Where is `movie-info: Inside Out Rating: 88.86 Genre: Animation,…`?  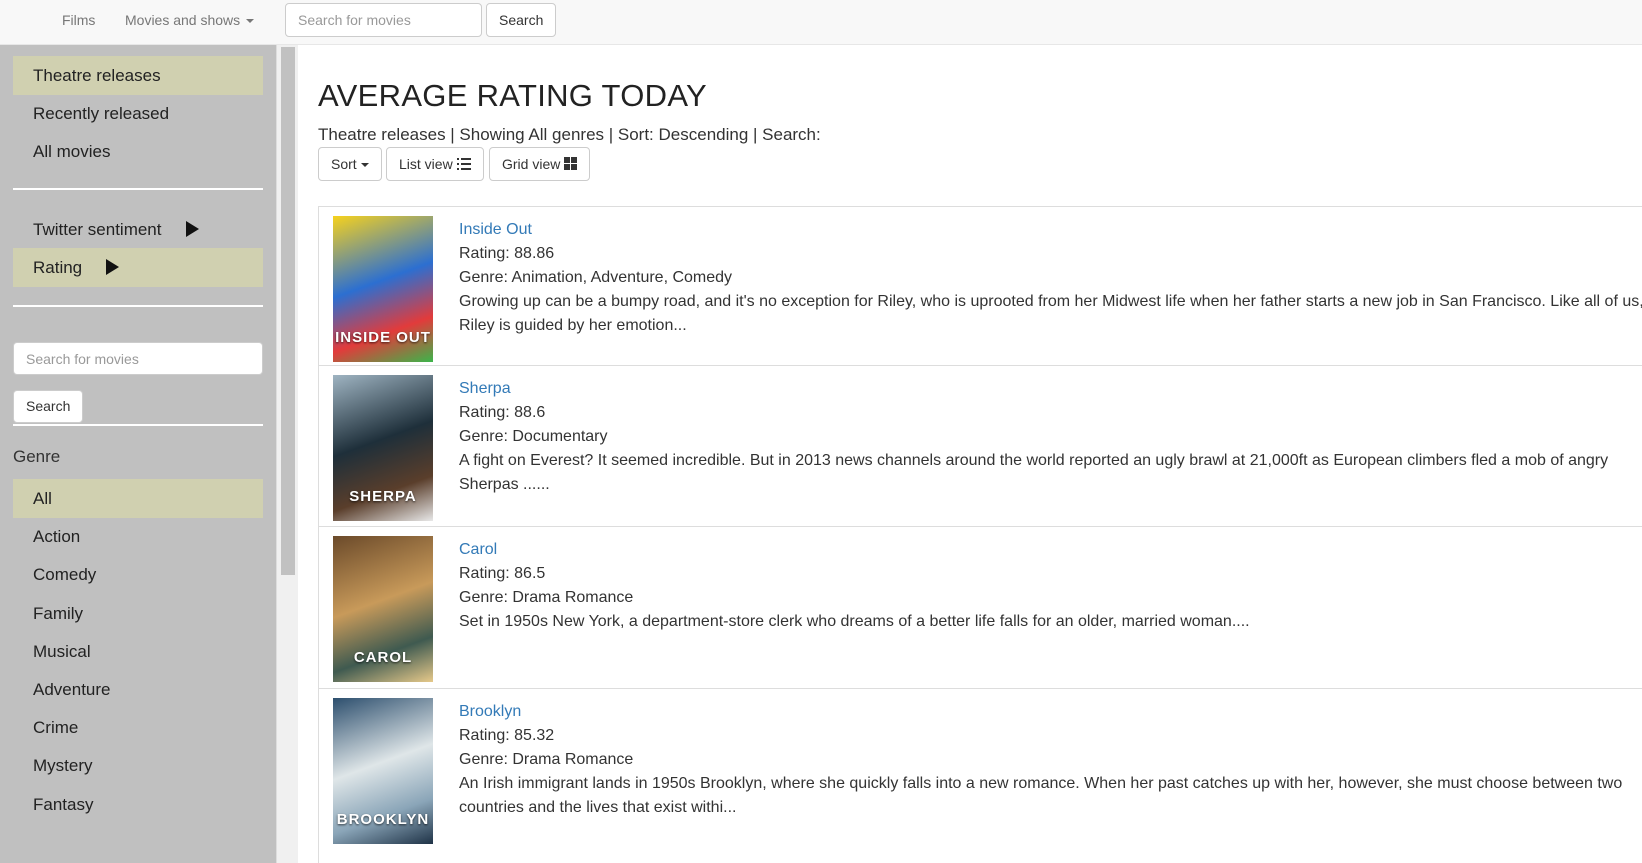
movie-info: Inside Out Rating: 88.86 Genre: Animation,… is located at coordinates (1050, 278).